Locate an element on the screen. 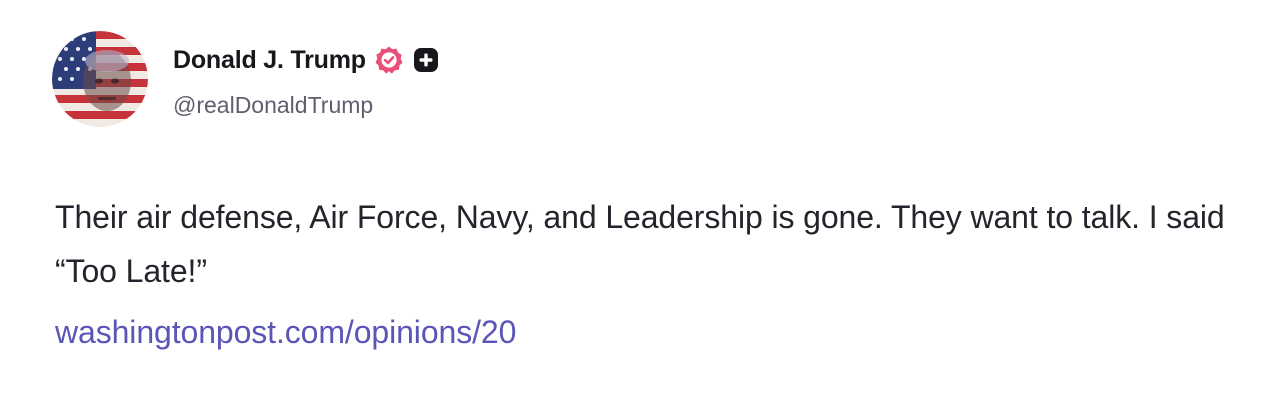 This screenshot has width=1280, height=410. verified-check-icon is located at coordinates (389, 60).